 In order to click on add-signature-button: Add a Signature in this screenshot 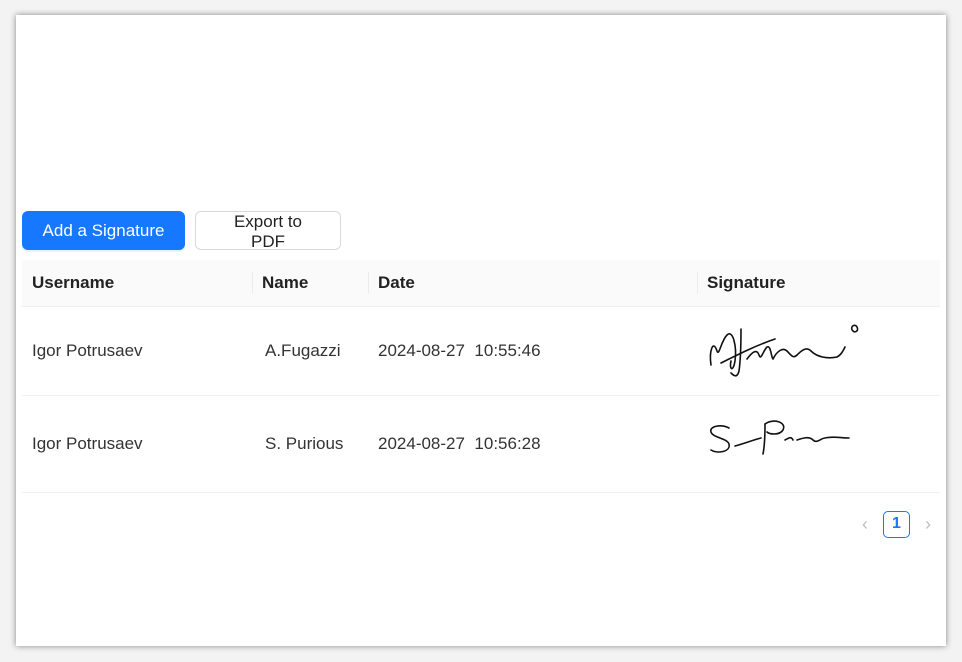, I will do `click(103, 230)`.